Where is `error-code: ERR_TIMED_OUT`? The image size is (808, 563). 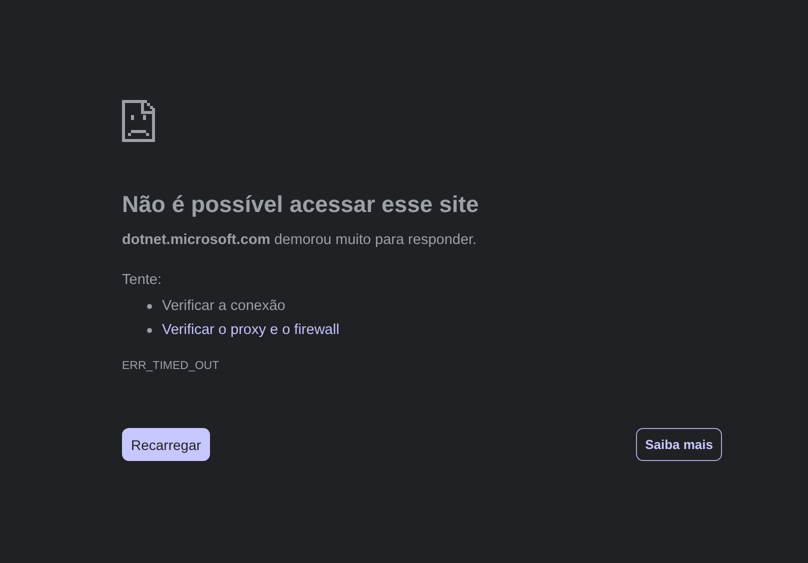 error-code: ERR_TIMED_OUT is located at coordinates (171, 366).